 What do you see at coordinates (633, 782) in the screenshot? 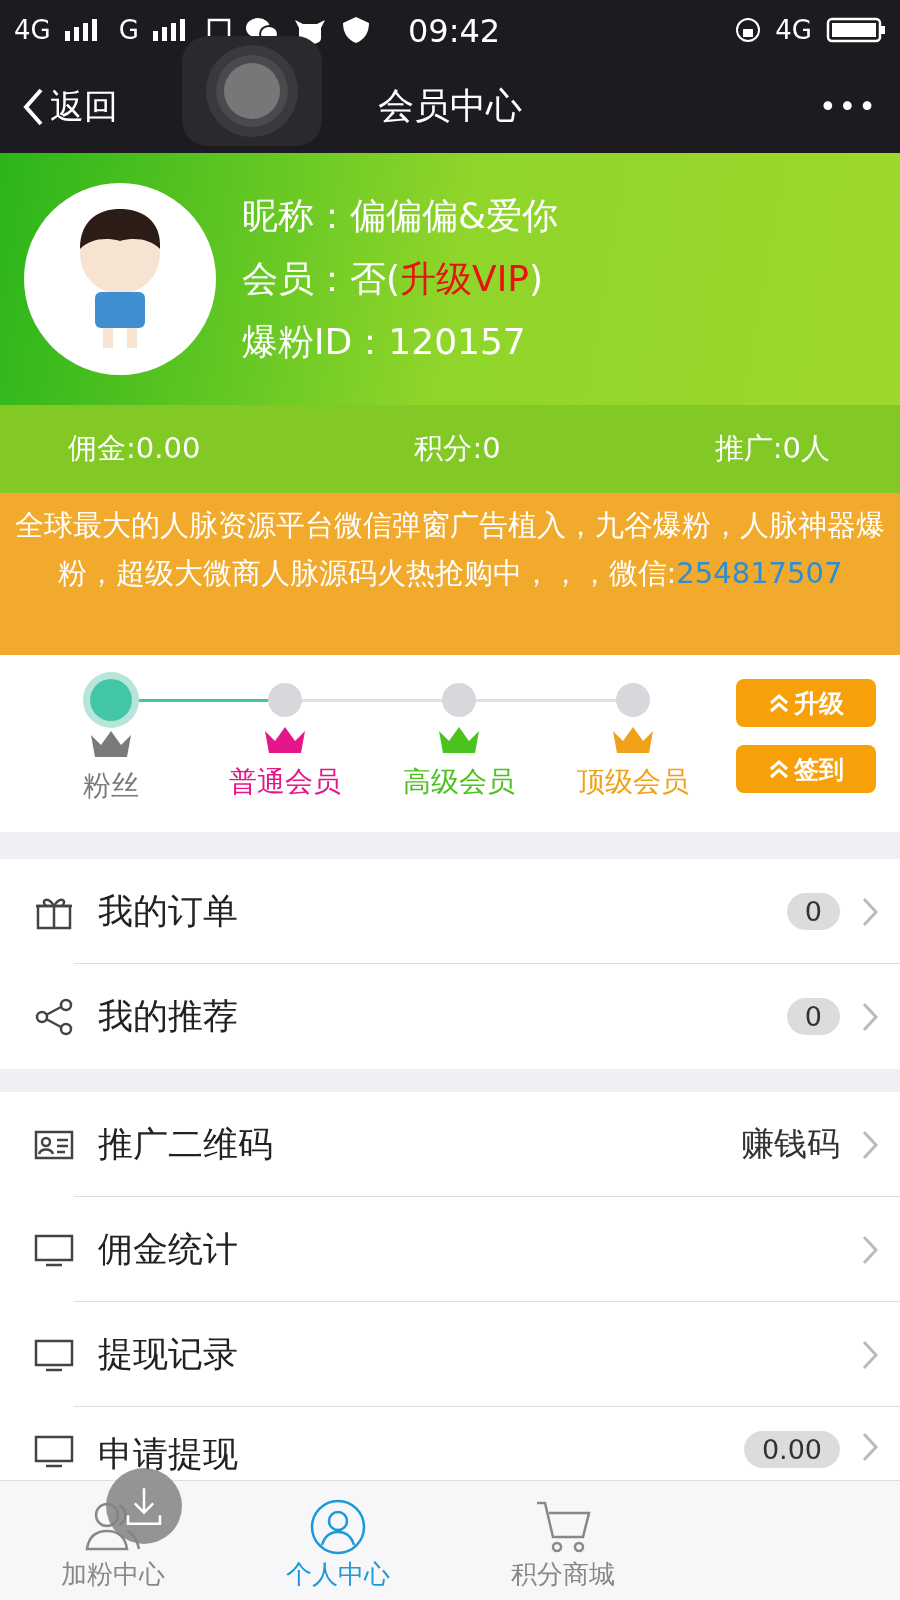
I see `level-label: 顶级会员` at bounding box center [633, 782].